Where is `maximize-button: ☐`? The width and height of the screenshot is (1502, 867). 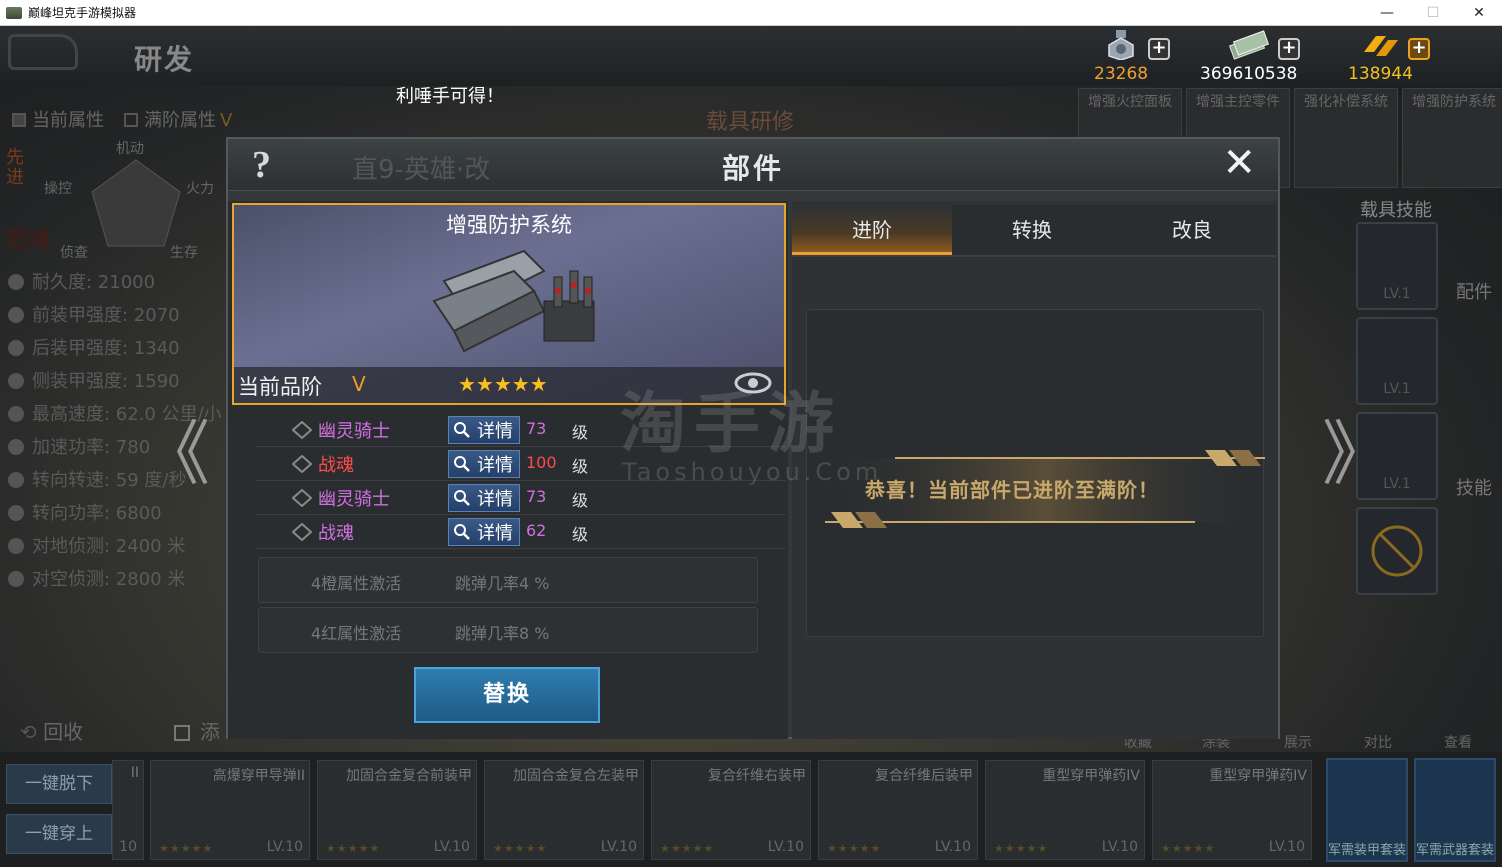
maximize-button: ☐ is located at coordinates (1433, 13).